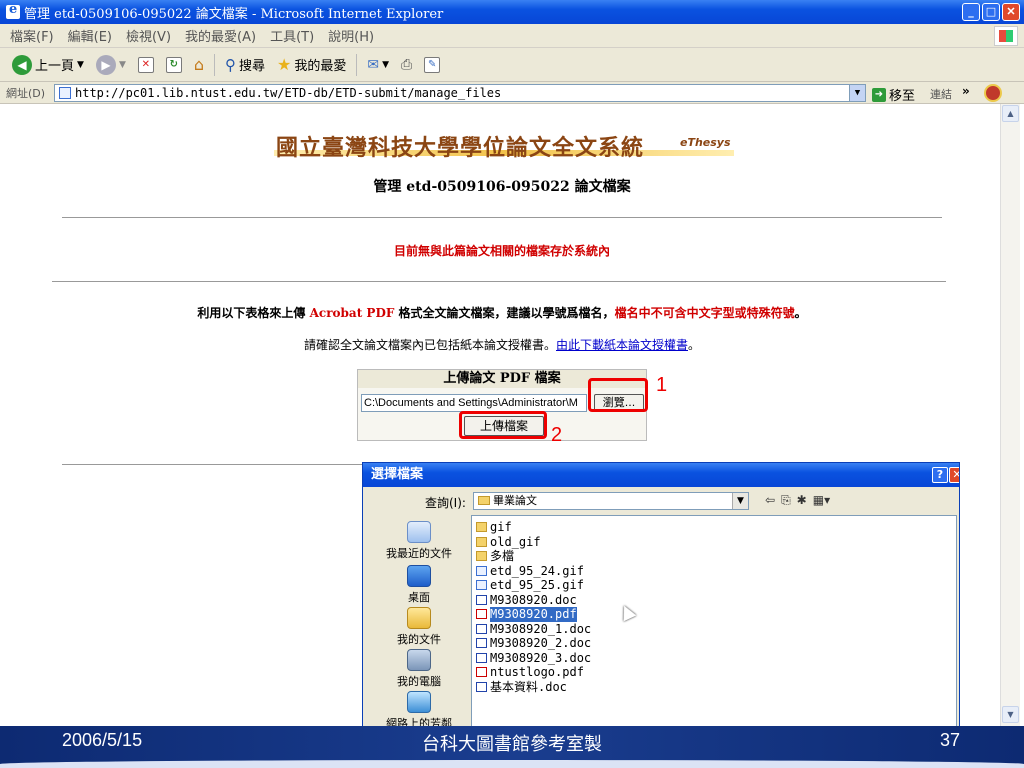 This screenshot has width=1024, height=768. What do you see at coordinates (1010, 113) in the screenshot?
I see `scroll-up-icon: ▲` at bounding box center [1010, 113].